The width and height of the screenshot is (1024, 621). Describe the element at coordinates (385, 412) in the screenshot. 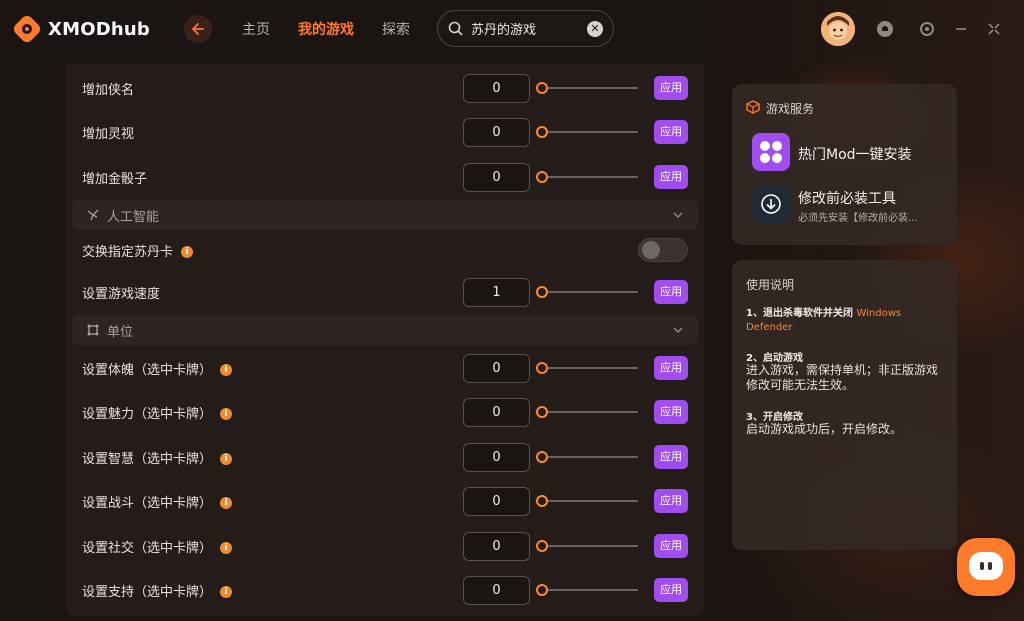

I see `option-row: 设置魅力（选中卡牌） i 0 应用` at that location.